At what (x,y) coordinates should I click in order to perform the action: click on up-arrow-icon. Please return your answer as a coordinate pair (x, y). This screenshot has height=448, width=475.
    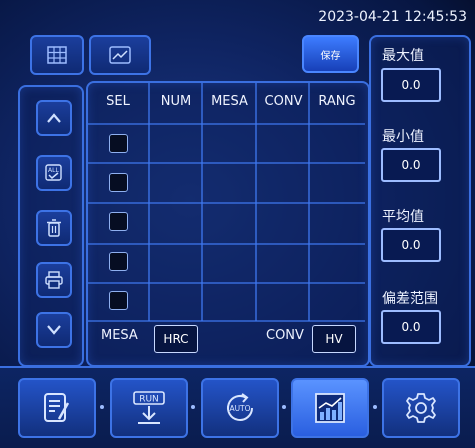
    Looking at the image, I should click on (54, 118).